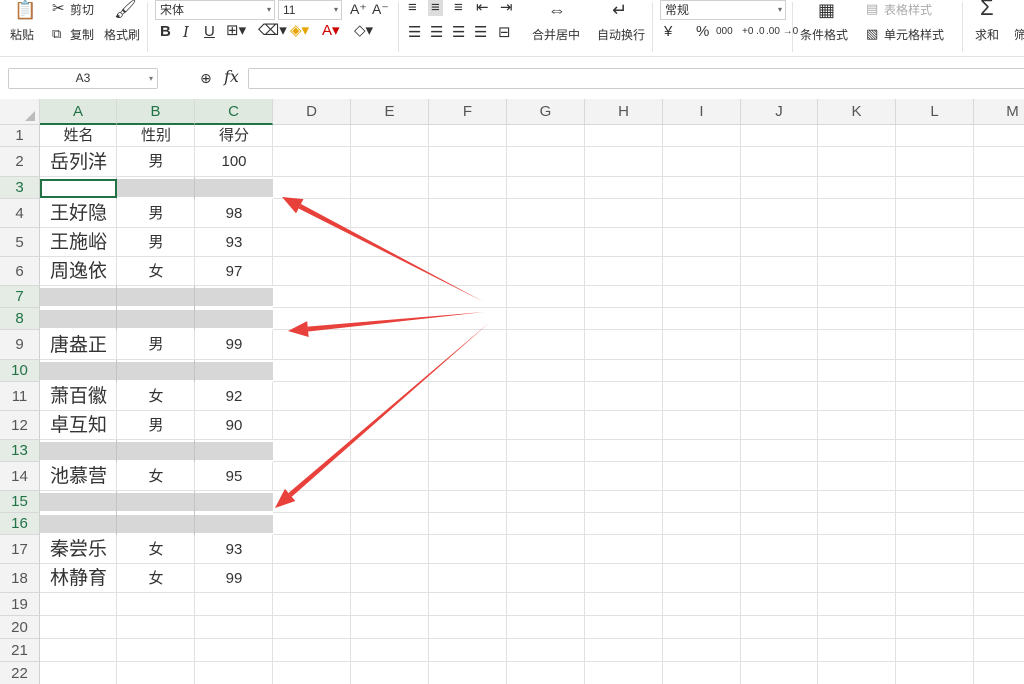  Describe the element at coordinates (165, 32) in the screenshot. I see `bold-button: B` at that location.